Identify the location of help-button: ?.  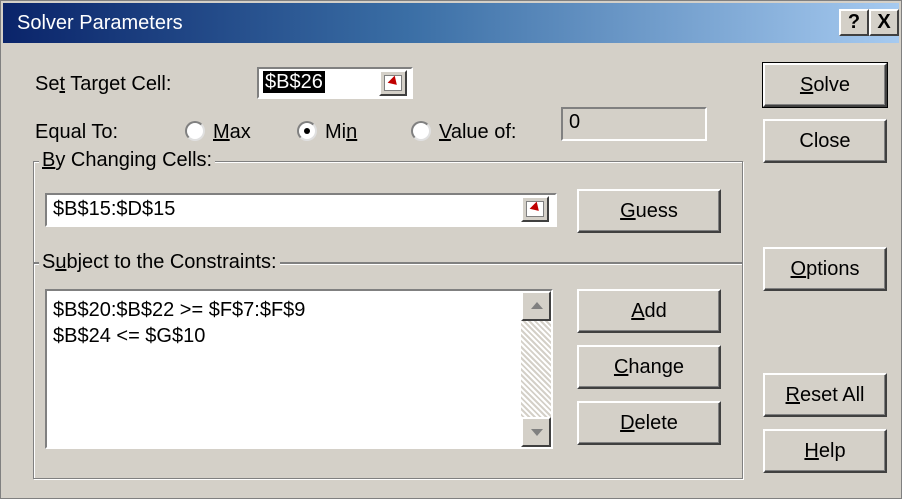
(854, 22).